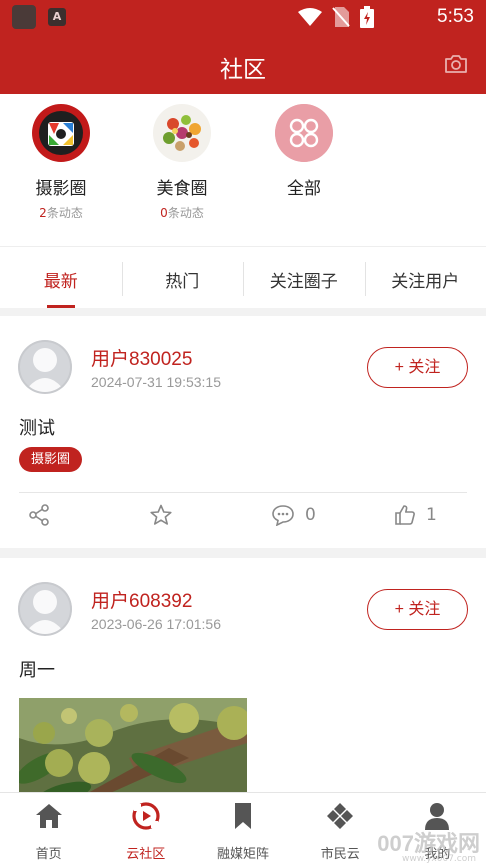 The width and height of the screenshot is (486, 864). Describe the element at coordinates (37, 428) in the screenshot. I see `post-content: 测试` at that location.